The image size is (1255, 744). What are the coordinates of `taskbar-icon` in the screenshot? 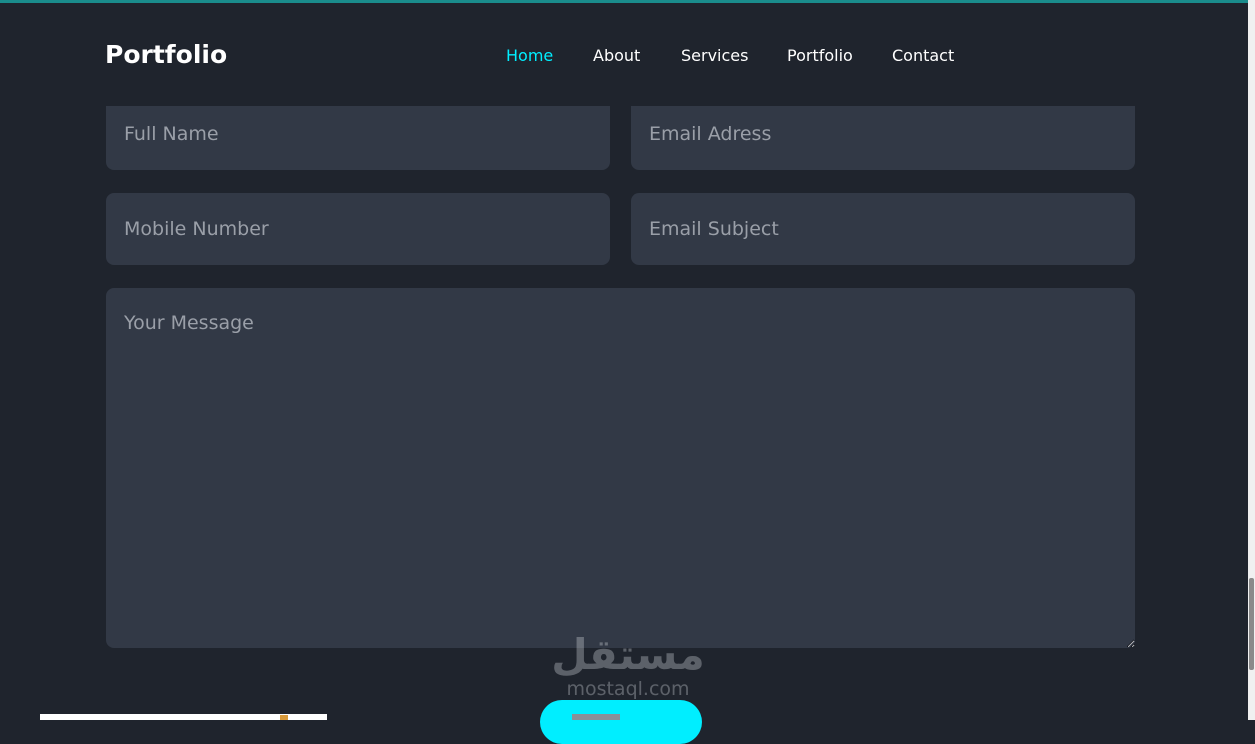 It's located at (284, 717).